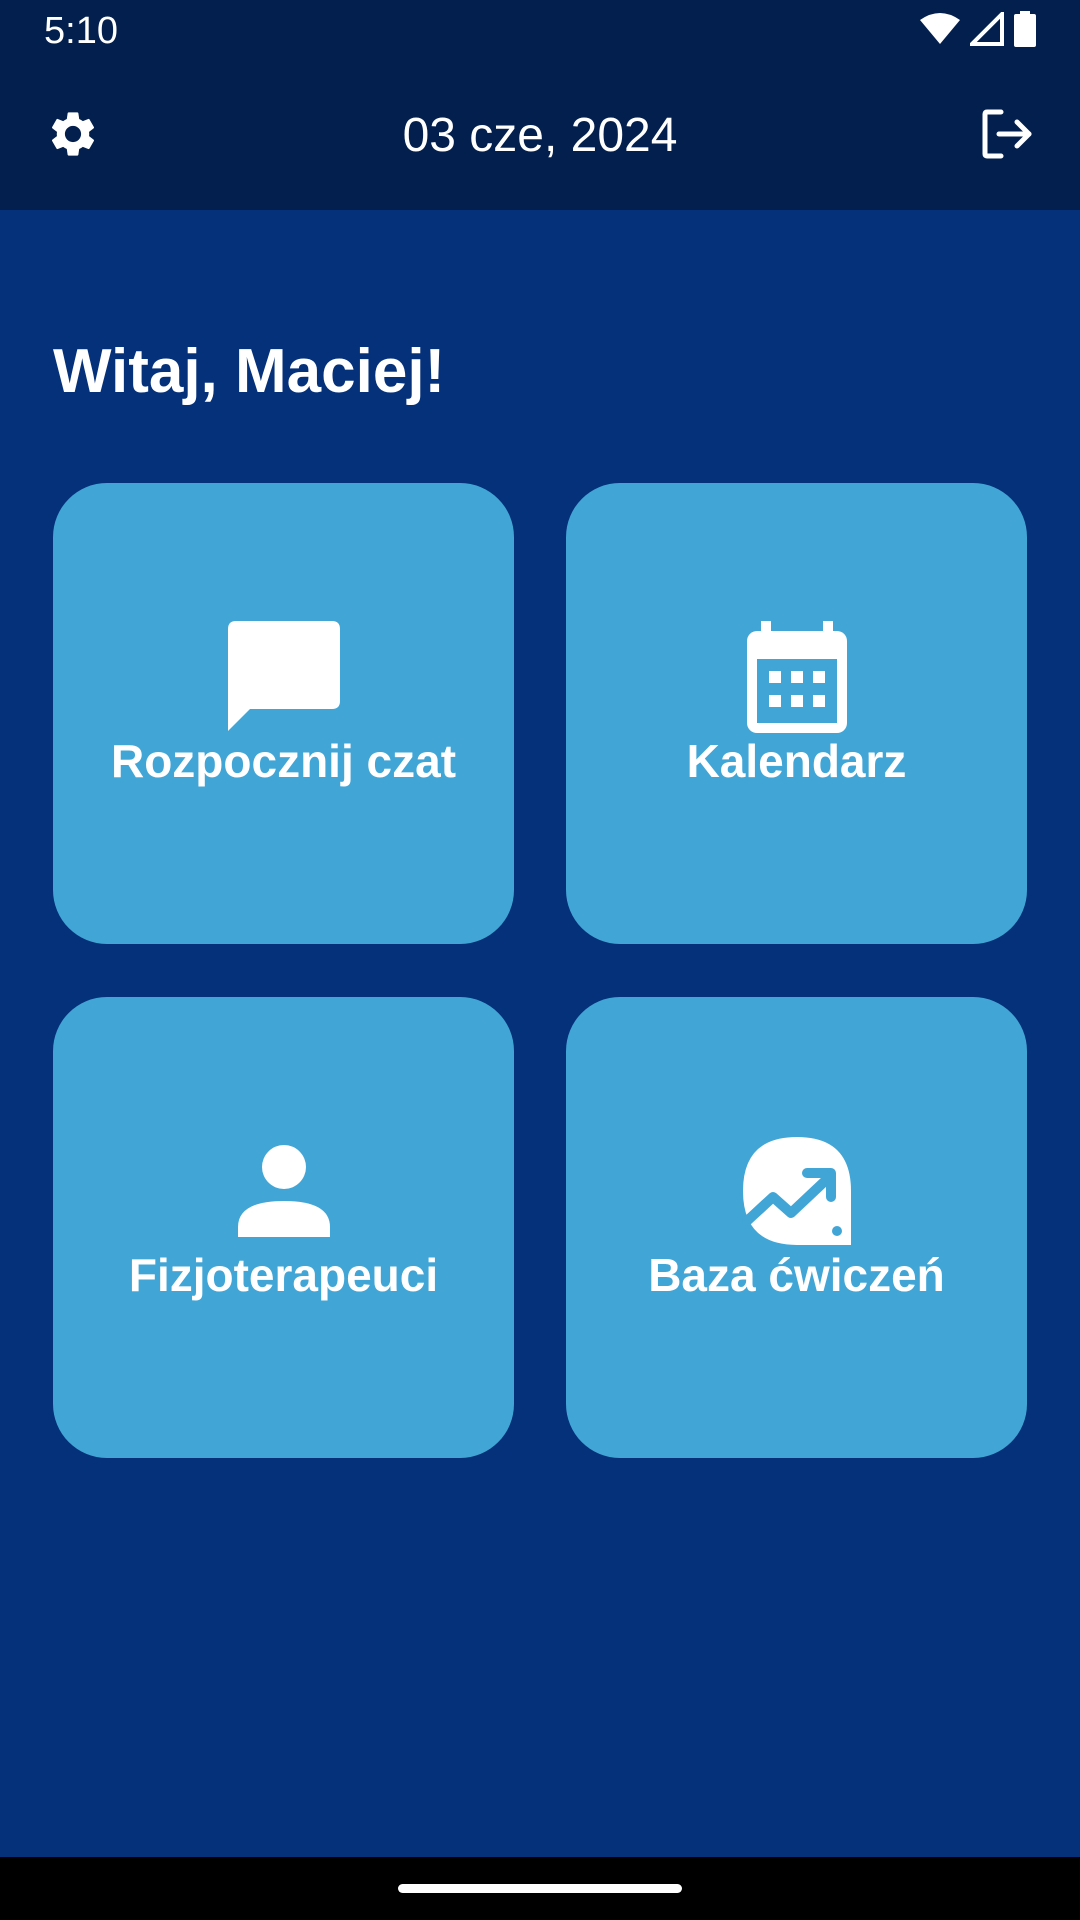  What do you see at coordinates (796, 679) in the screenshot?
I see `calendar-icon` at bounding box center [796, 679].